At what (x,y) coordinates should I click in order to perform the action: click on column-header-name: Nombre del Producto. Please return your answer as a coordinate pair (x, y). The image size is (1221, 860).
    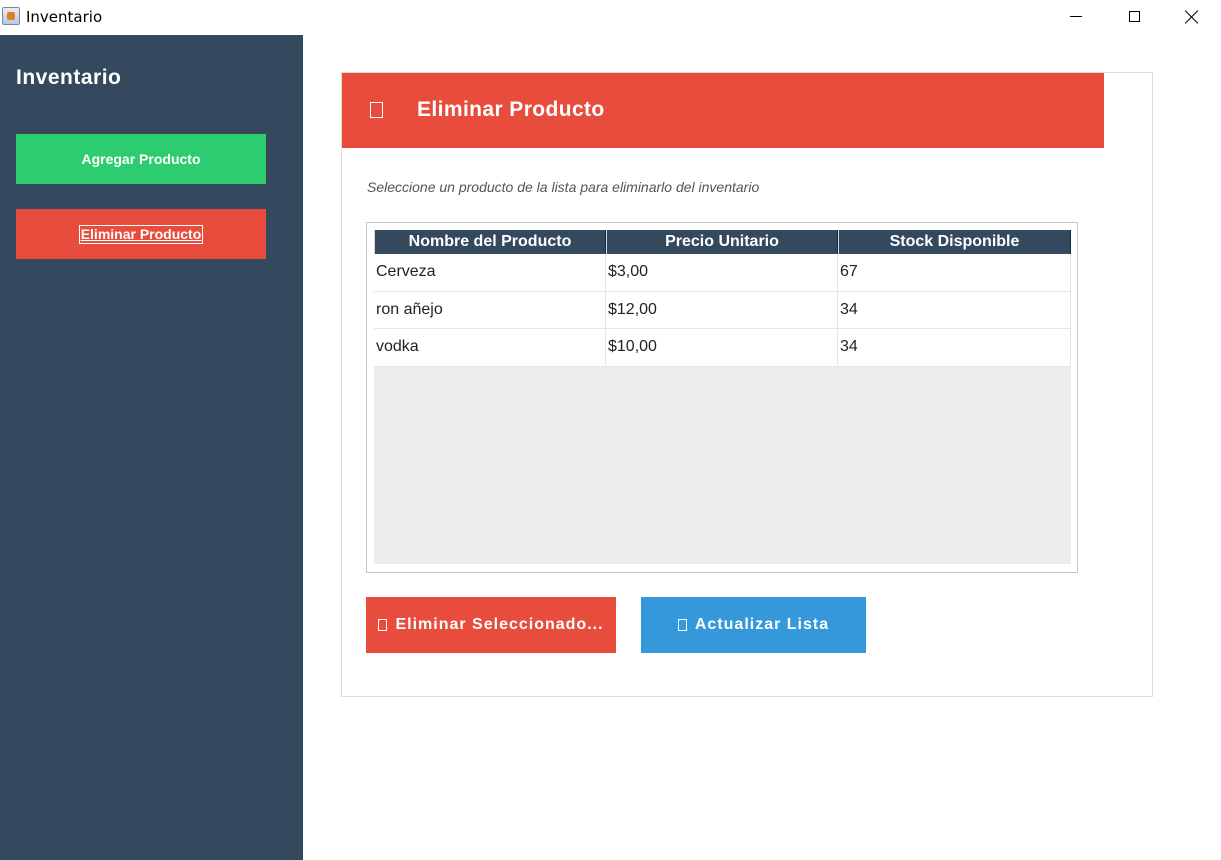
    Looking at the image, I should click on (490, 242).